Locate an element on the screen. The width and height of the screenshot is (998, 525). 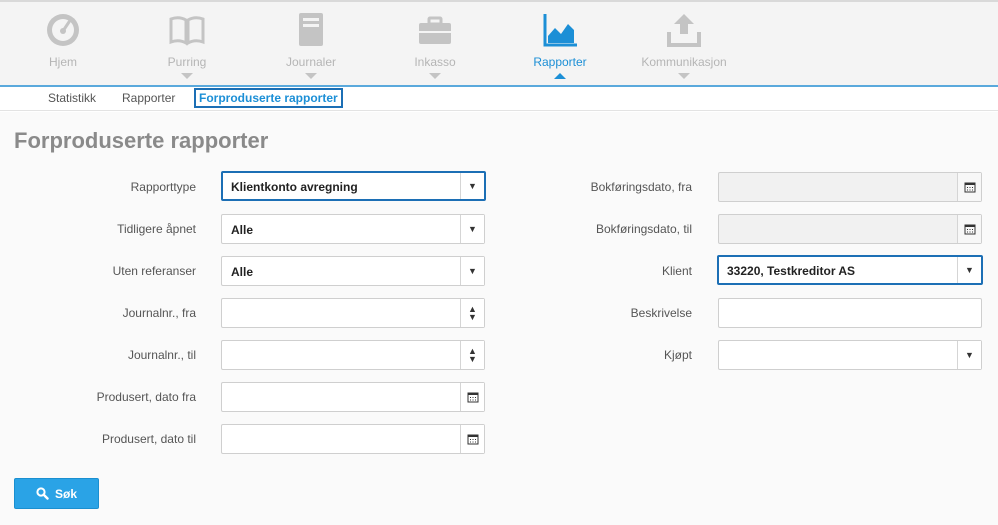
tidligere-apnet-label: Tidligere åpnet is located at coordinates (156, 229).